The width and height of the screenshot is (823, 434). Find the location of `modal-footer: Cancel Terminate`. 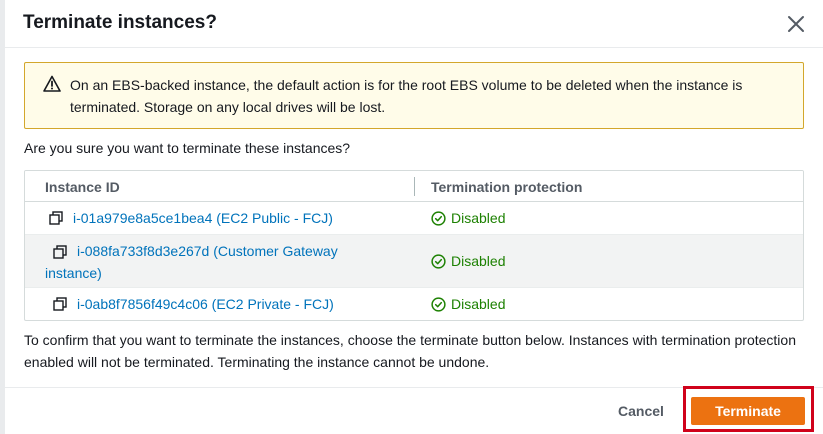

modal-footer: Cancel Terminate is located at coordinates (414, 410).